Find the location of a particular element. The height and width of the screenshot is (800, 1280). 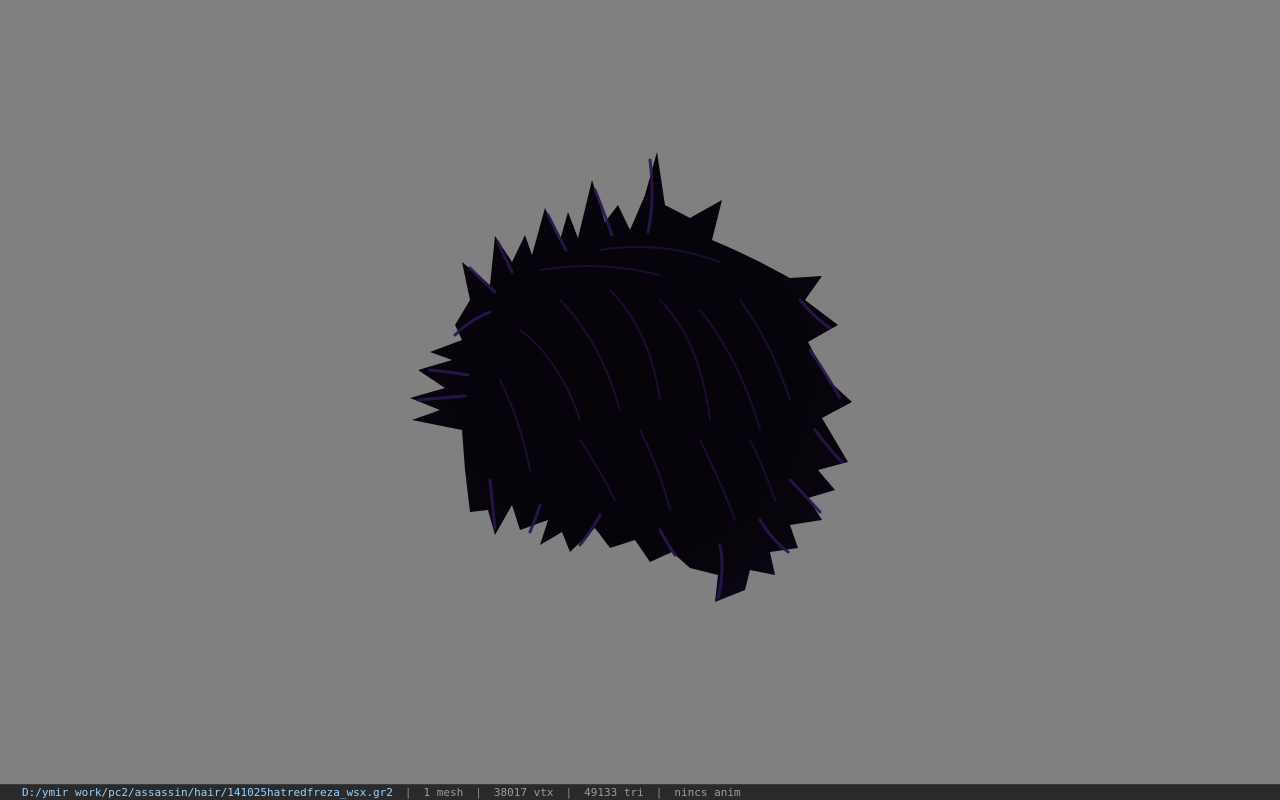

anim-status: nincs anim is located at coordinates (707, 792).